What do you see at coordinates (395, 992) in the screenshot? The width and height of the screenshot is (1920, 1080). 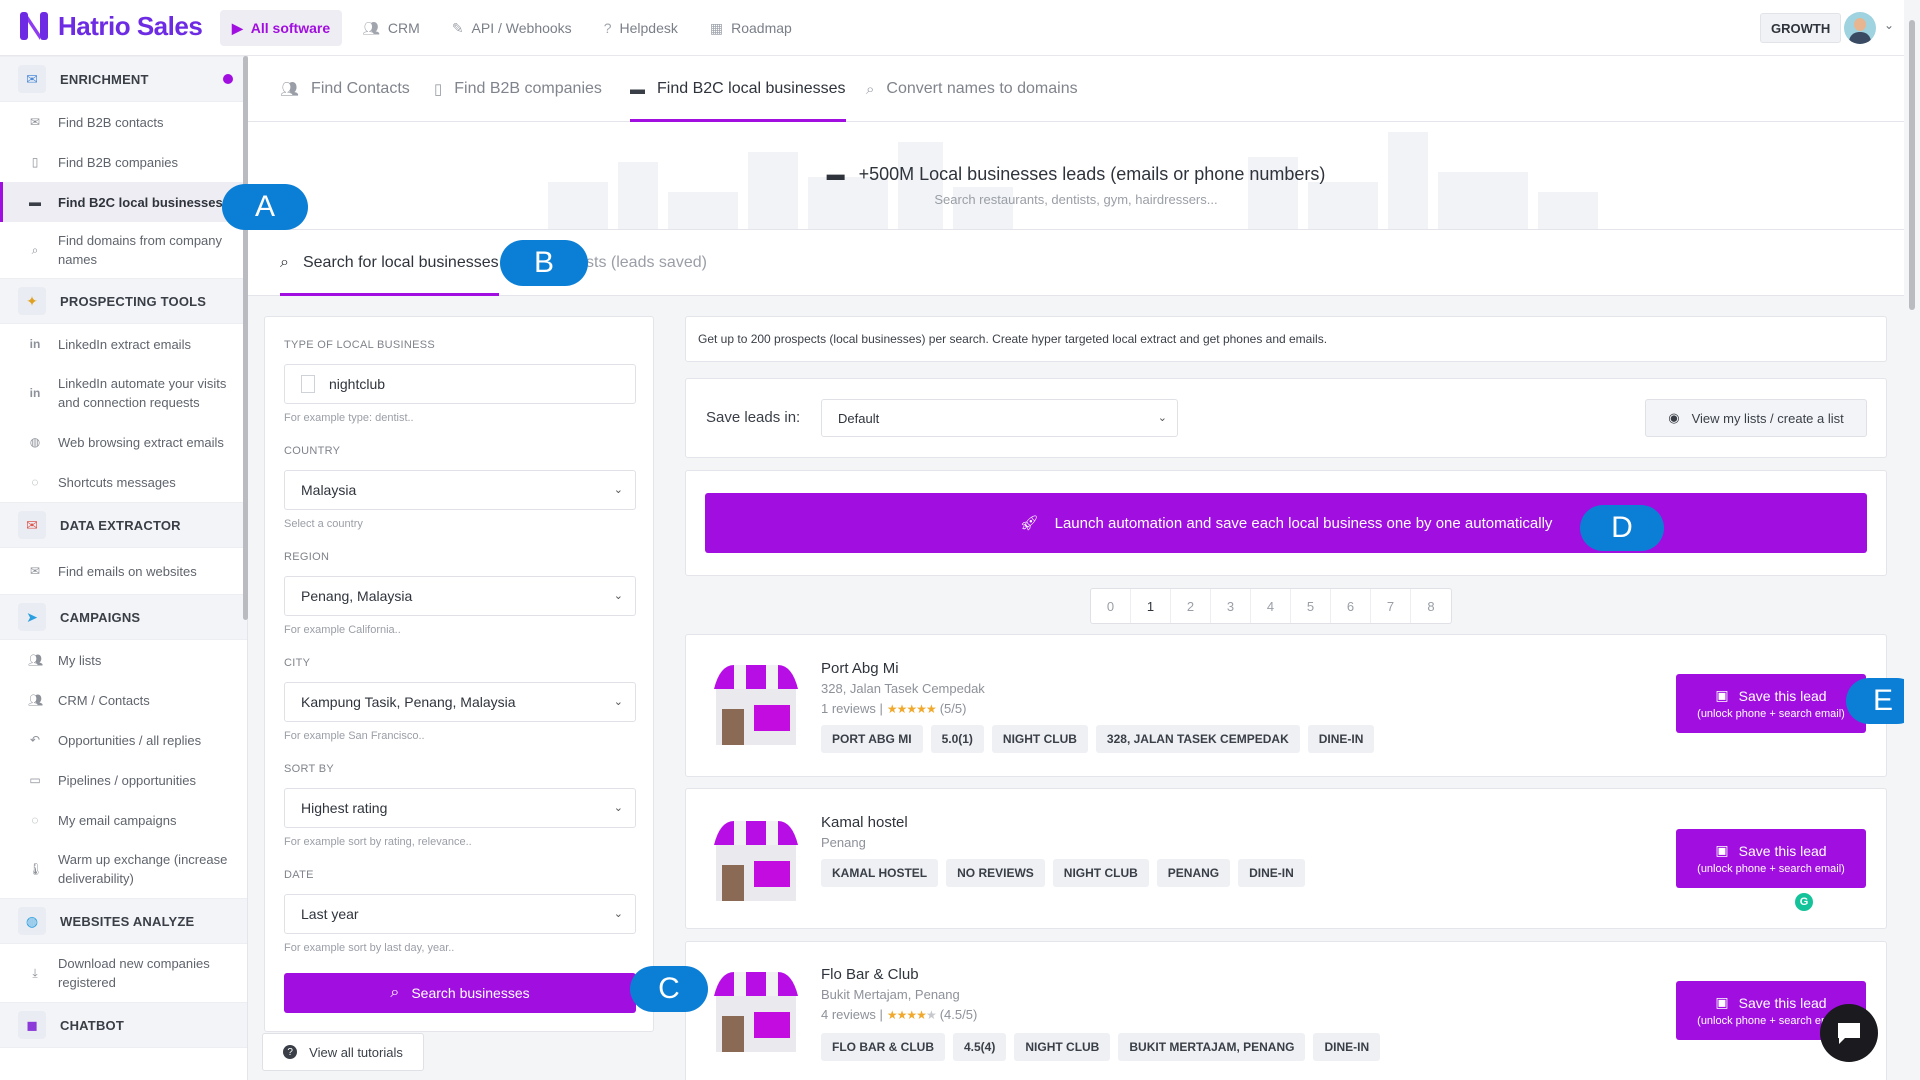 I see `search-icon: ⌕` at bounding box center [395, 992].